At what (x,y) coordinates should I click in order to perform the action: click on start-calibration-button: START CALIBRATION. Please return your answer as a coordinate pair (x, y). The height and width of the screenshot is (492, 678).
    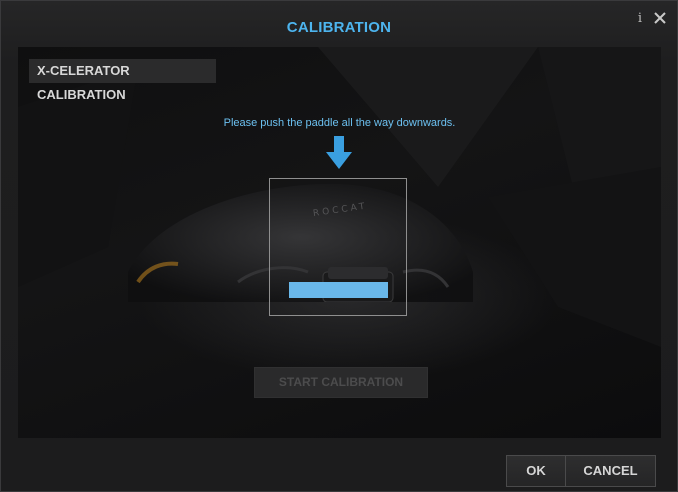
    Looking at the image, I should click on (341, 382).